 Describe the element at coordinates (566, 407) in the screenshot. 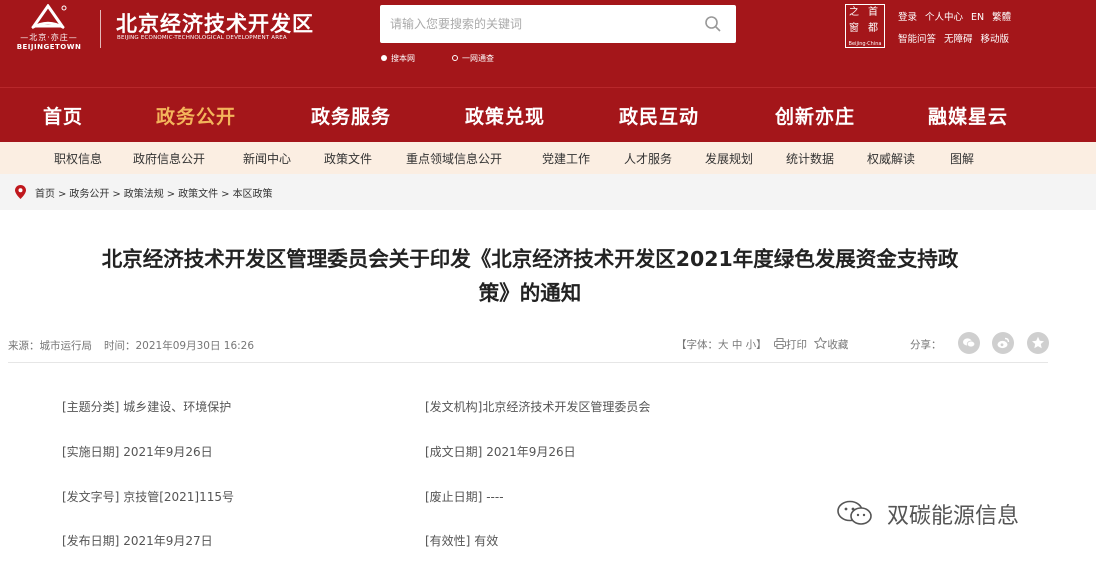

I see `field-value: 北京经济技术开发区管理委员会` at that location.